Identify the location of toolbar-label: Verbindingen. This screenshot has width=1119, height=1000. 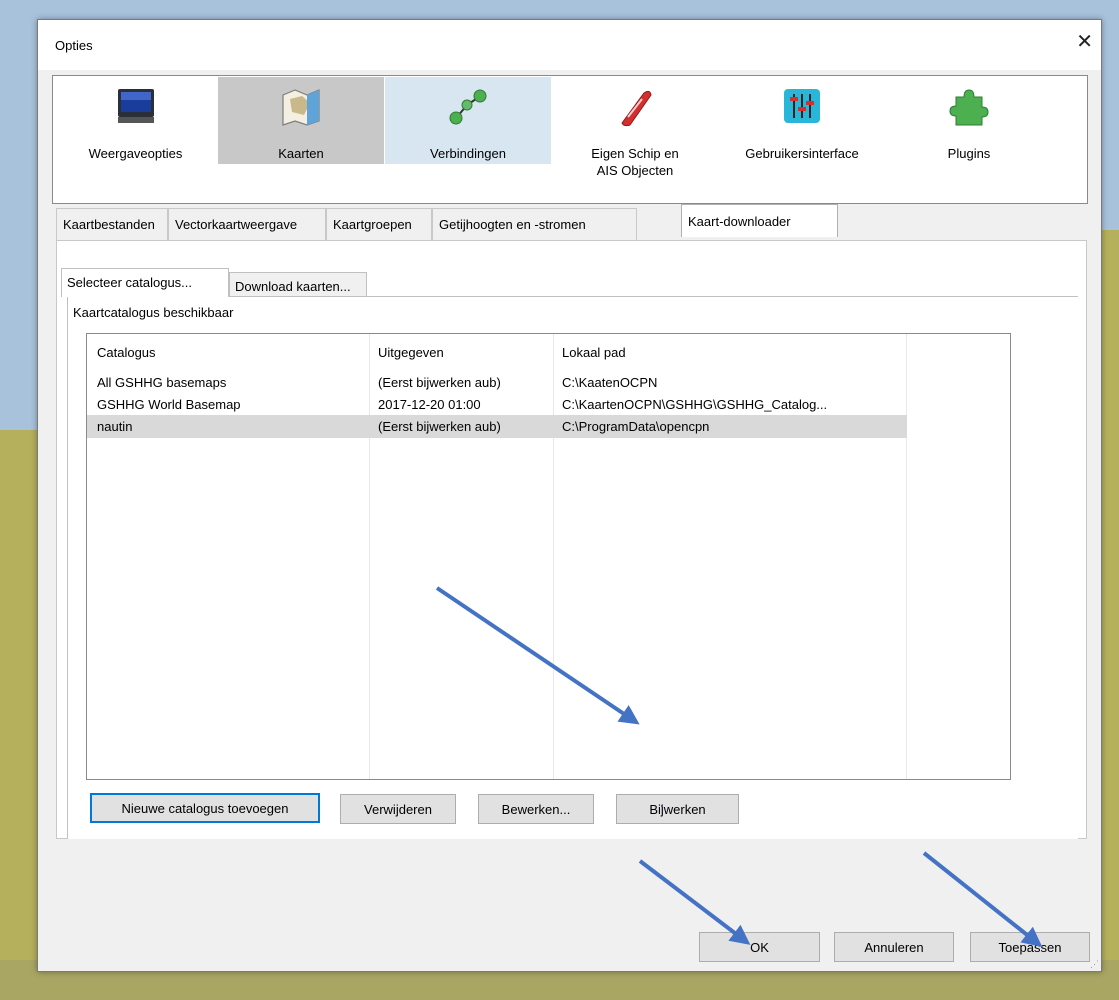
(468, 153).